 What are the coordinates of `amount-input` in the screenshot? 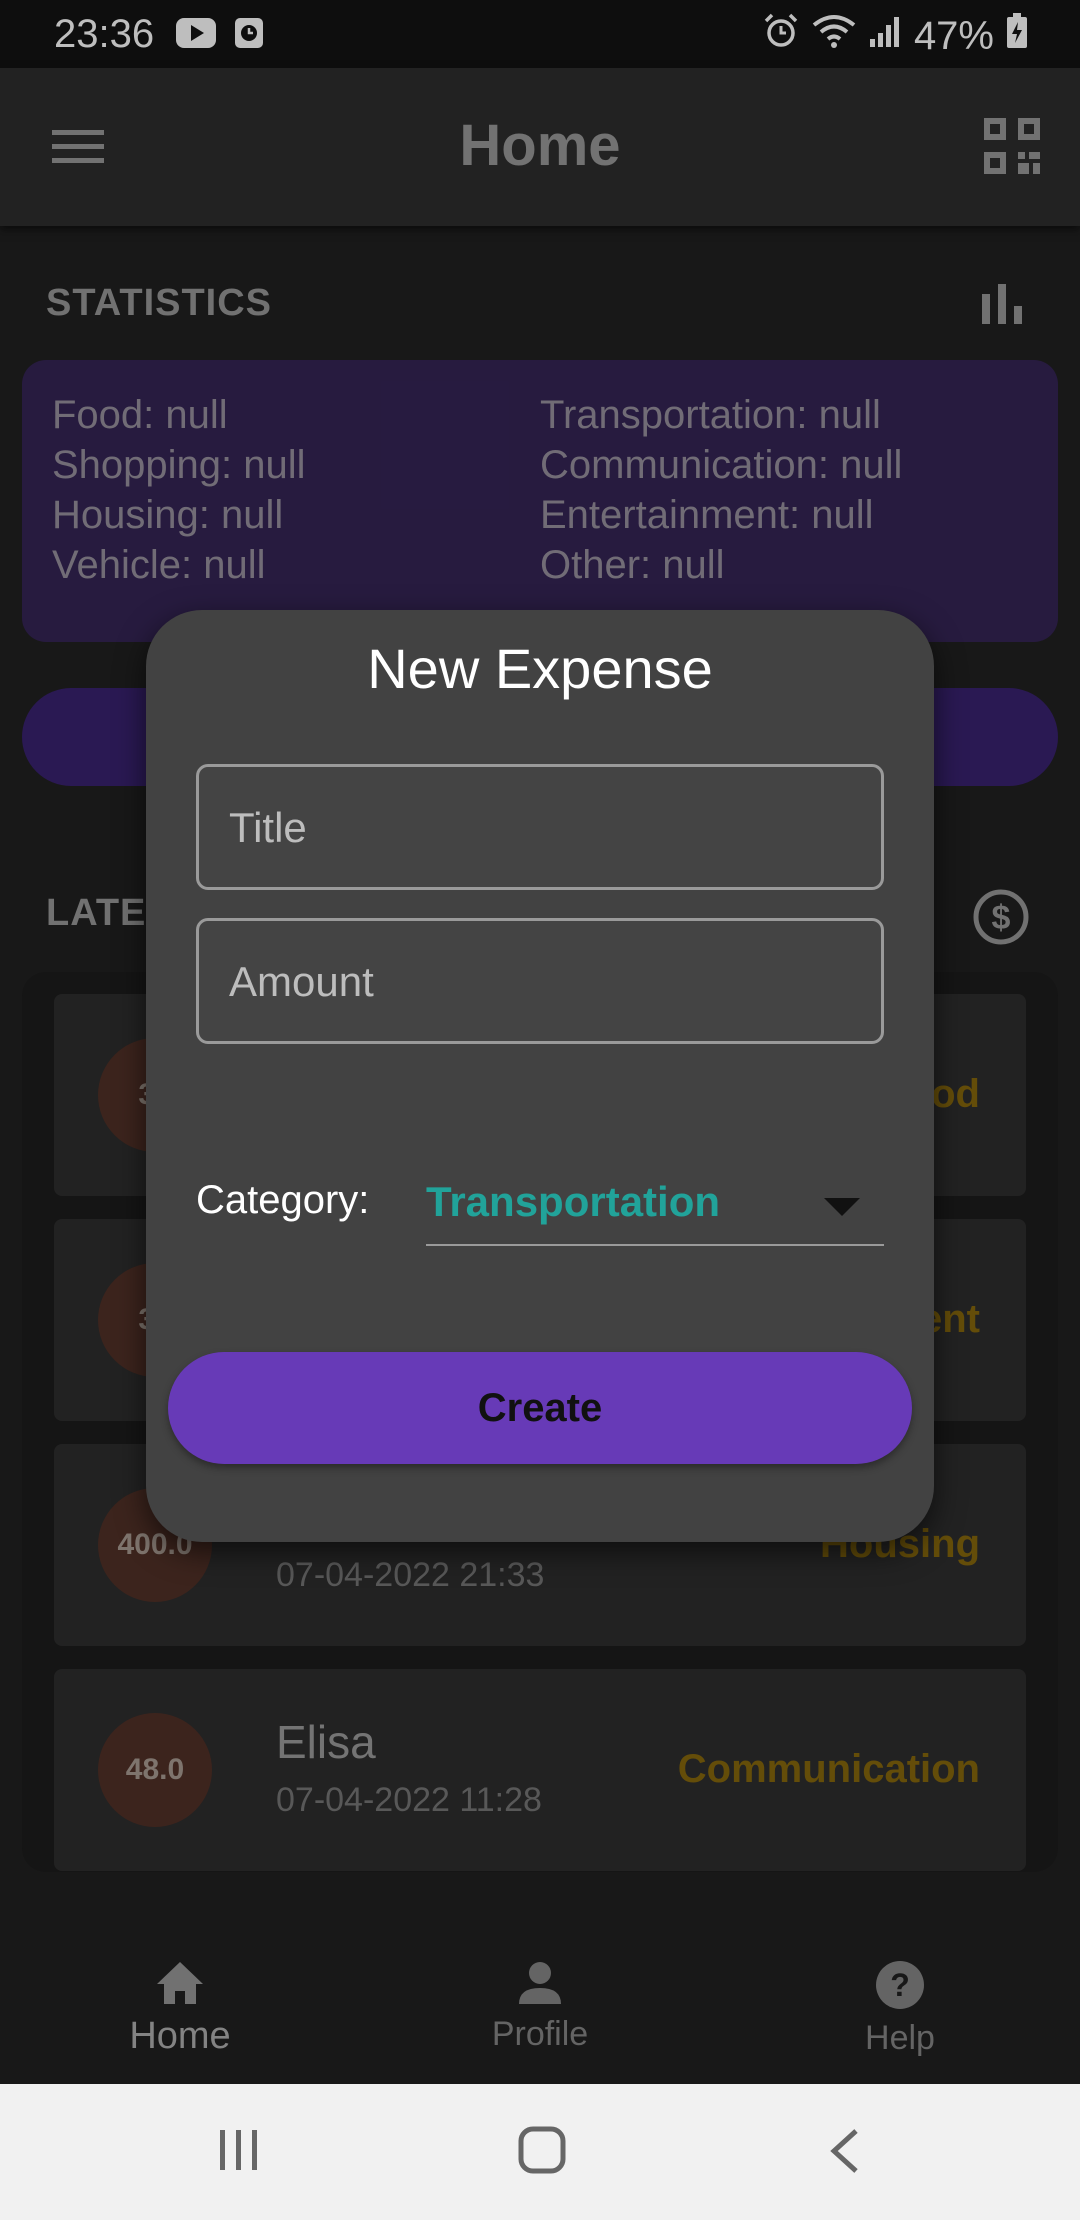 It's located at (539, 982).